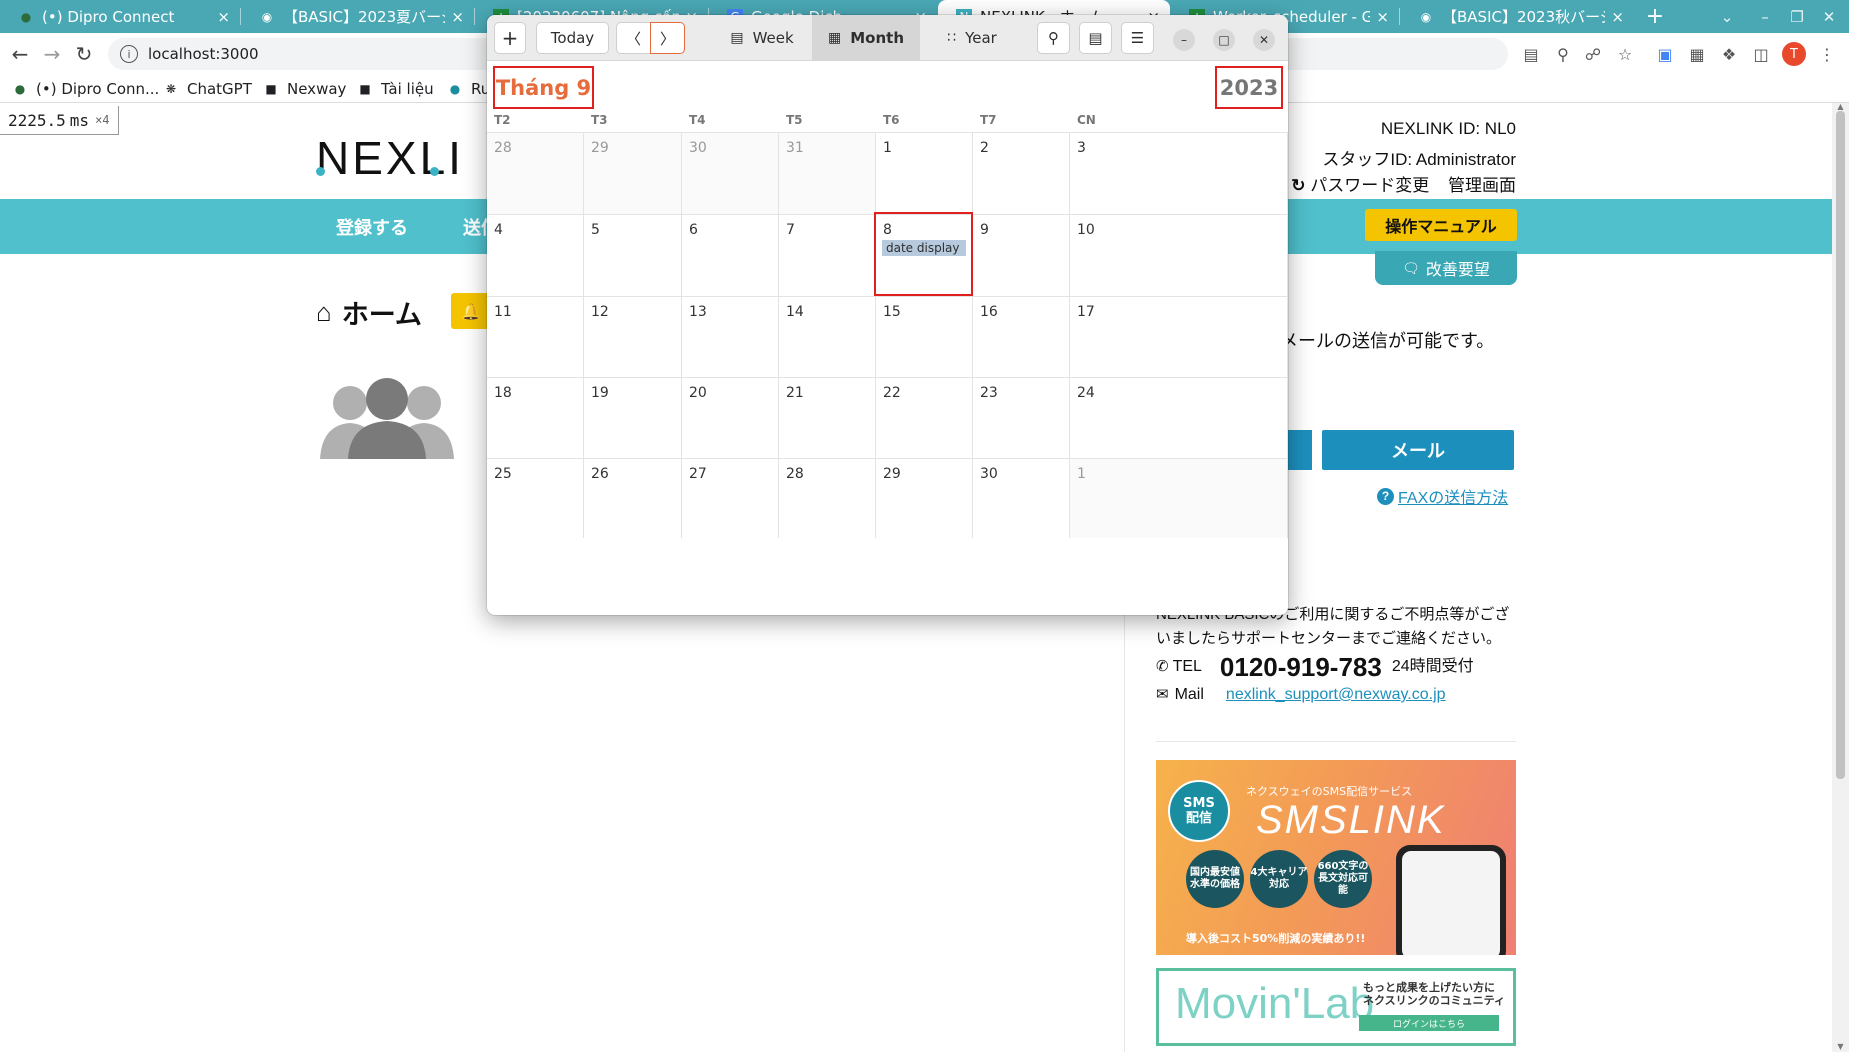  What do you see at coordinates (434, 171) in the screenshot?
I see `logo-dot` at bounding box center [434, 171].